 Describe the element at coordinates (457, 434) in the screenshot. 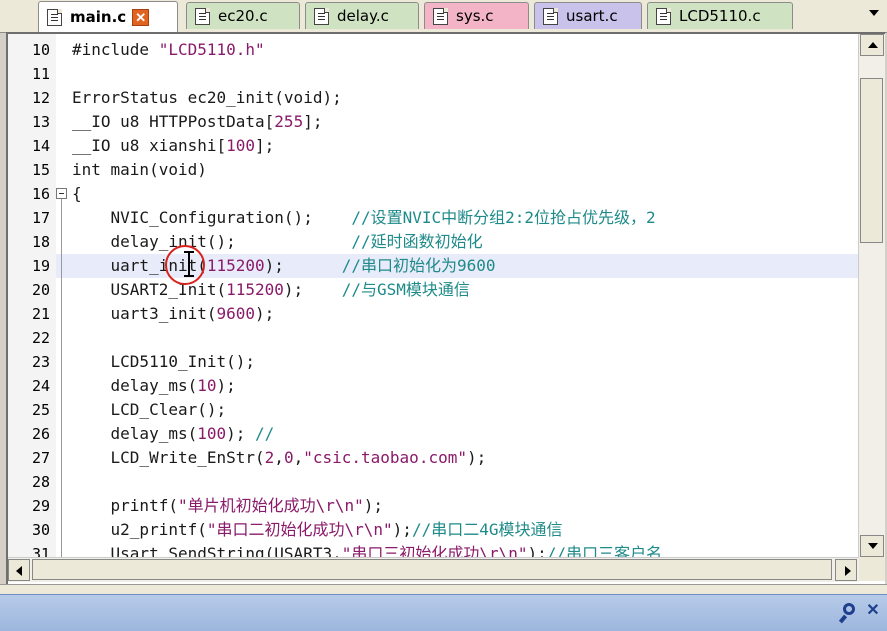

I see `code-line: delay_ms(100); //` at that location.